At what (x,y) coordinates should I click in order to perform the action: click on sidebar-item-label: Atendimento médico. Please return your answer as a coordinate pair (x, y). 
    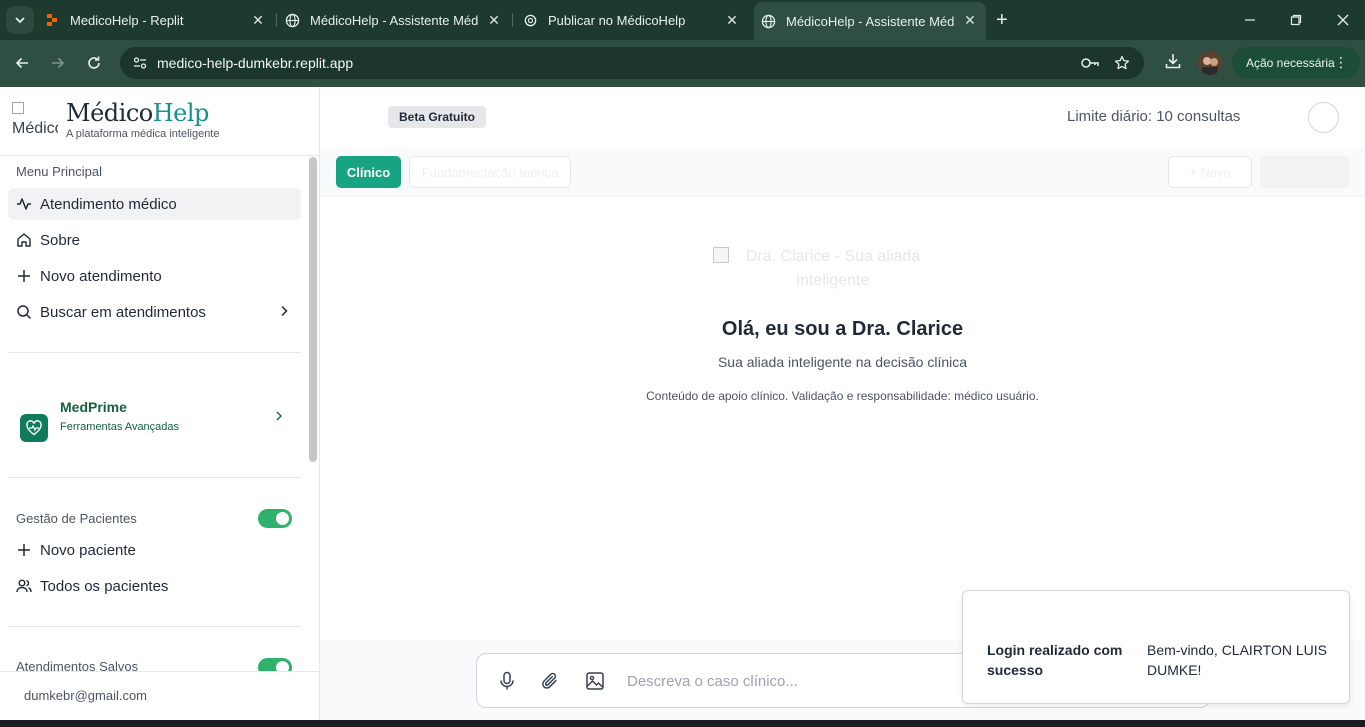
    Looking at the image, I should click on (108, 204).